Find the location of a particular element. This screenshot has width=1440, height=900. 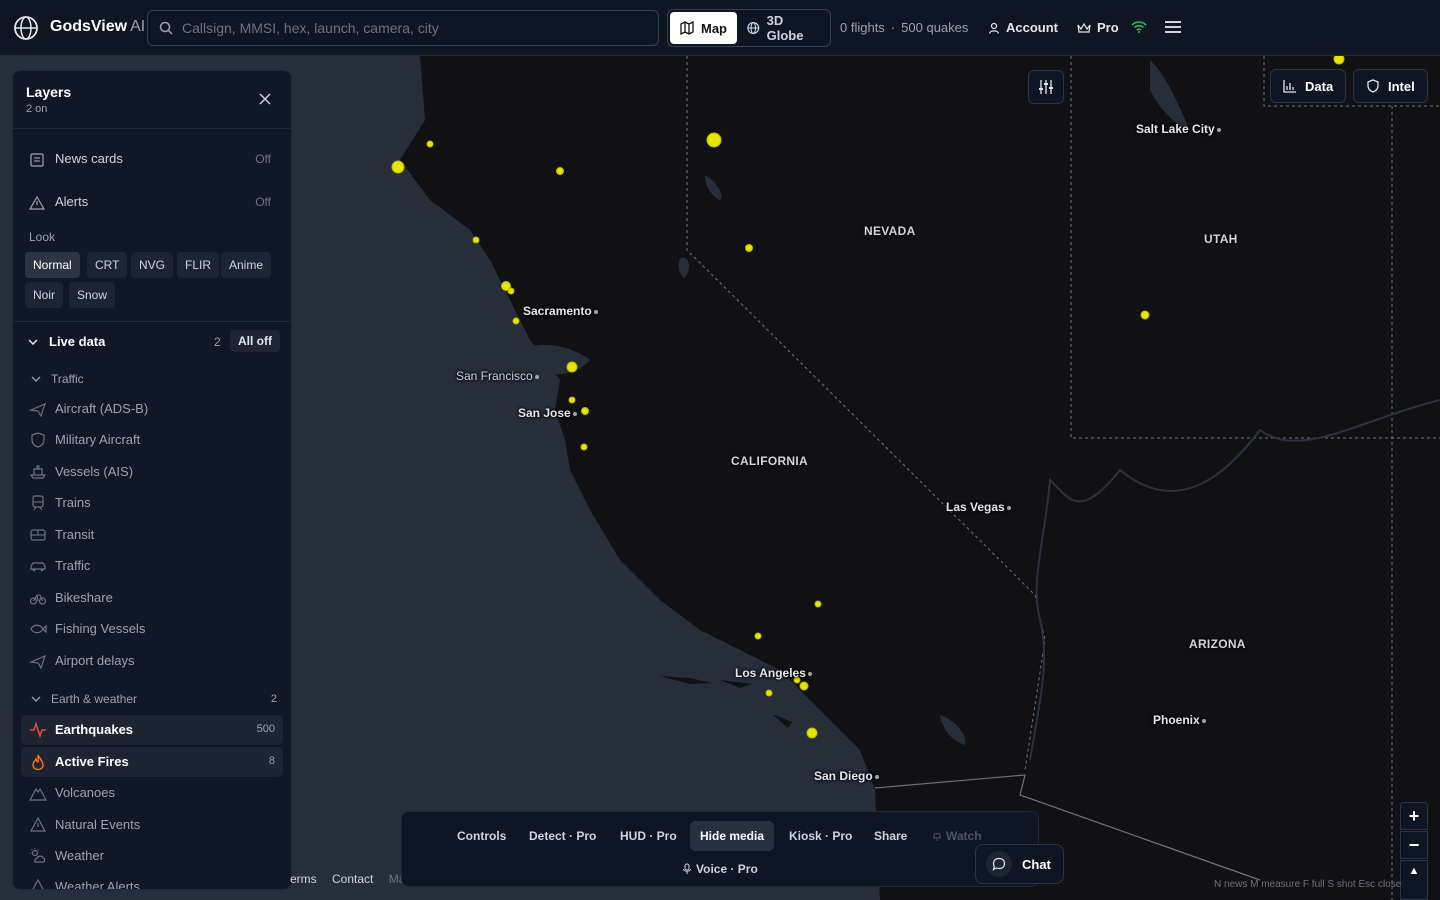

globe-view-button: 3D Globe is located at coordinates (782, 28).